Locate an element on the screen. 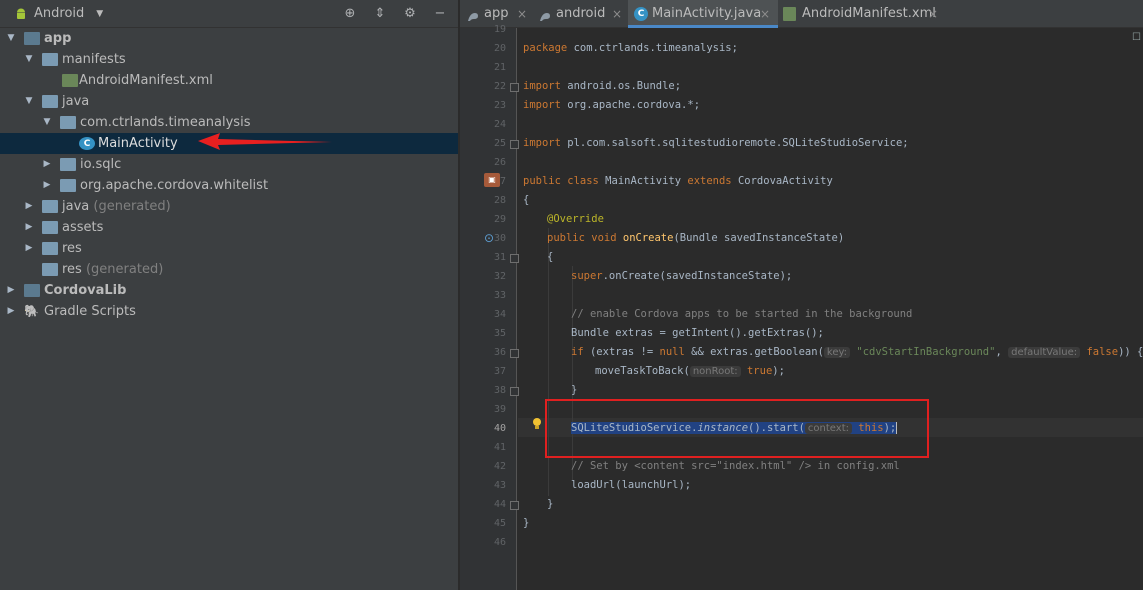 The width and height of the screenshot is (1143, 590). tree-item-androidmanifest: AndroidManifest.xml is located at coordinates (229, 80).